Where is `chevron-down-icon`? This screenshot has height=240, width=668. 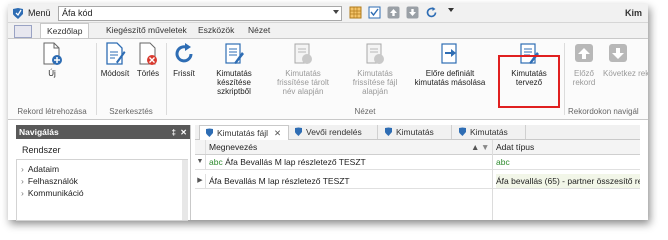 chevron-down-icon is located at coordinates (336, 12).